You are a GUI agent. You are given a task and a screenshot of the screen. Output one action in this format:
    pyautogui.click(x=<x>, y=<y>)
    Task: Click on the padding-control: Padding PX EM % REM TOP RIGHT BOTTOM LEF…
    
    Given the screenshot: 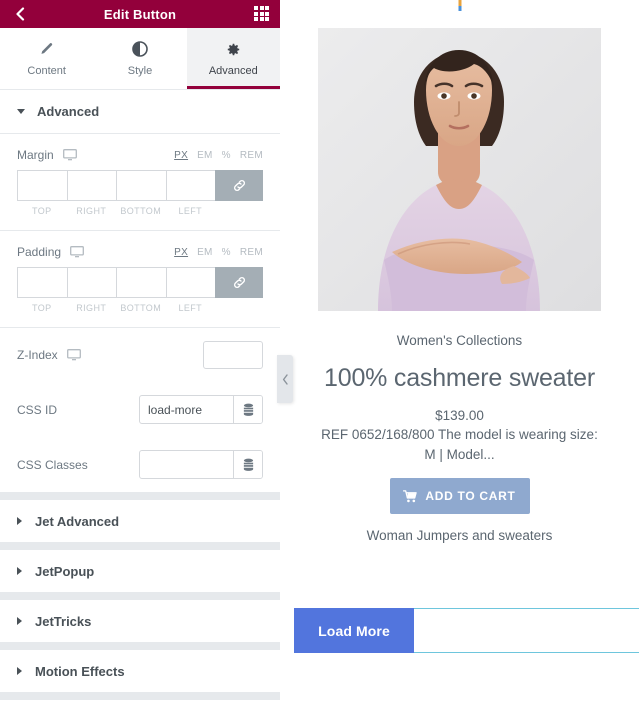 What is the action you would take?
    pyautogui.click(x=140, y=277)
    